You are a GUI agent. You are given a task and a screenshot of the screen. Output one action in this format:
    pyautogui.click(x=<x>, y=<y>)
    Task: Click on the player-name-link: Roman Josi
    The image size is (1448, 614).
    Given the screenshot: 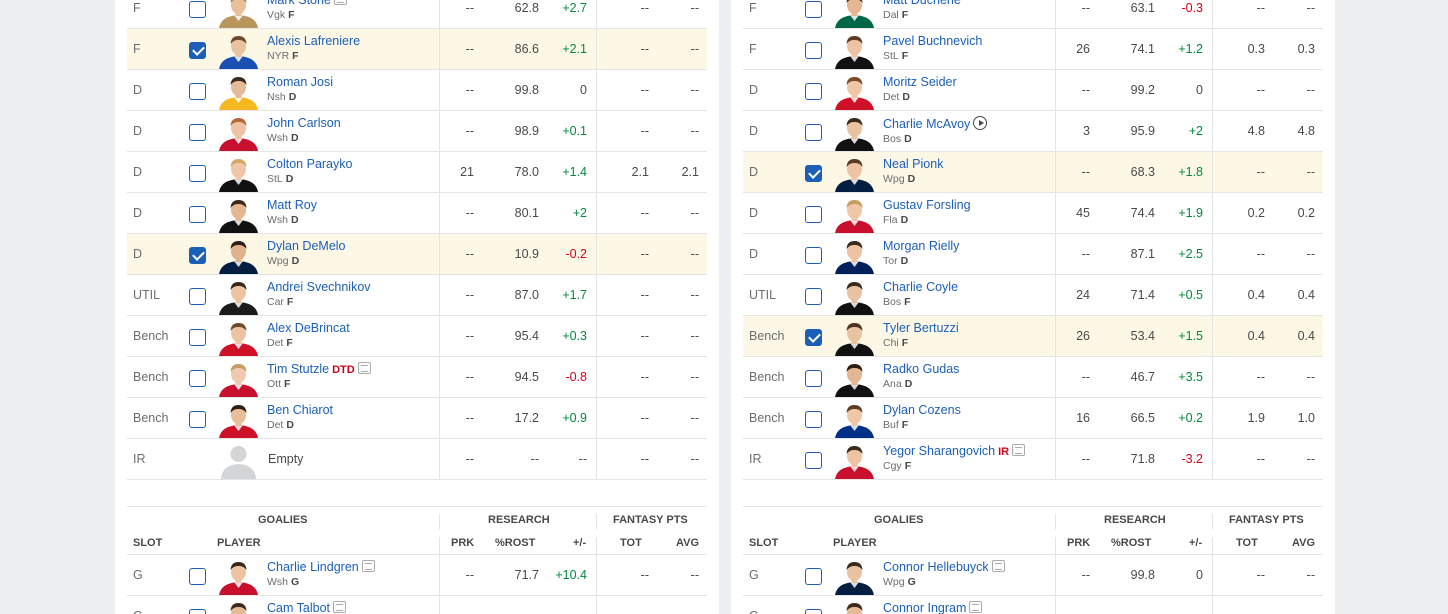 What is the action you would take?
    pyautogui.click(x=300, y=82)
    